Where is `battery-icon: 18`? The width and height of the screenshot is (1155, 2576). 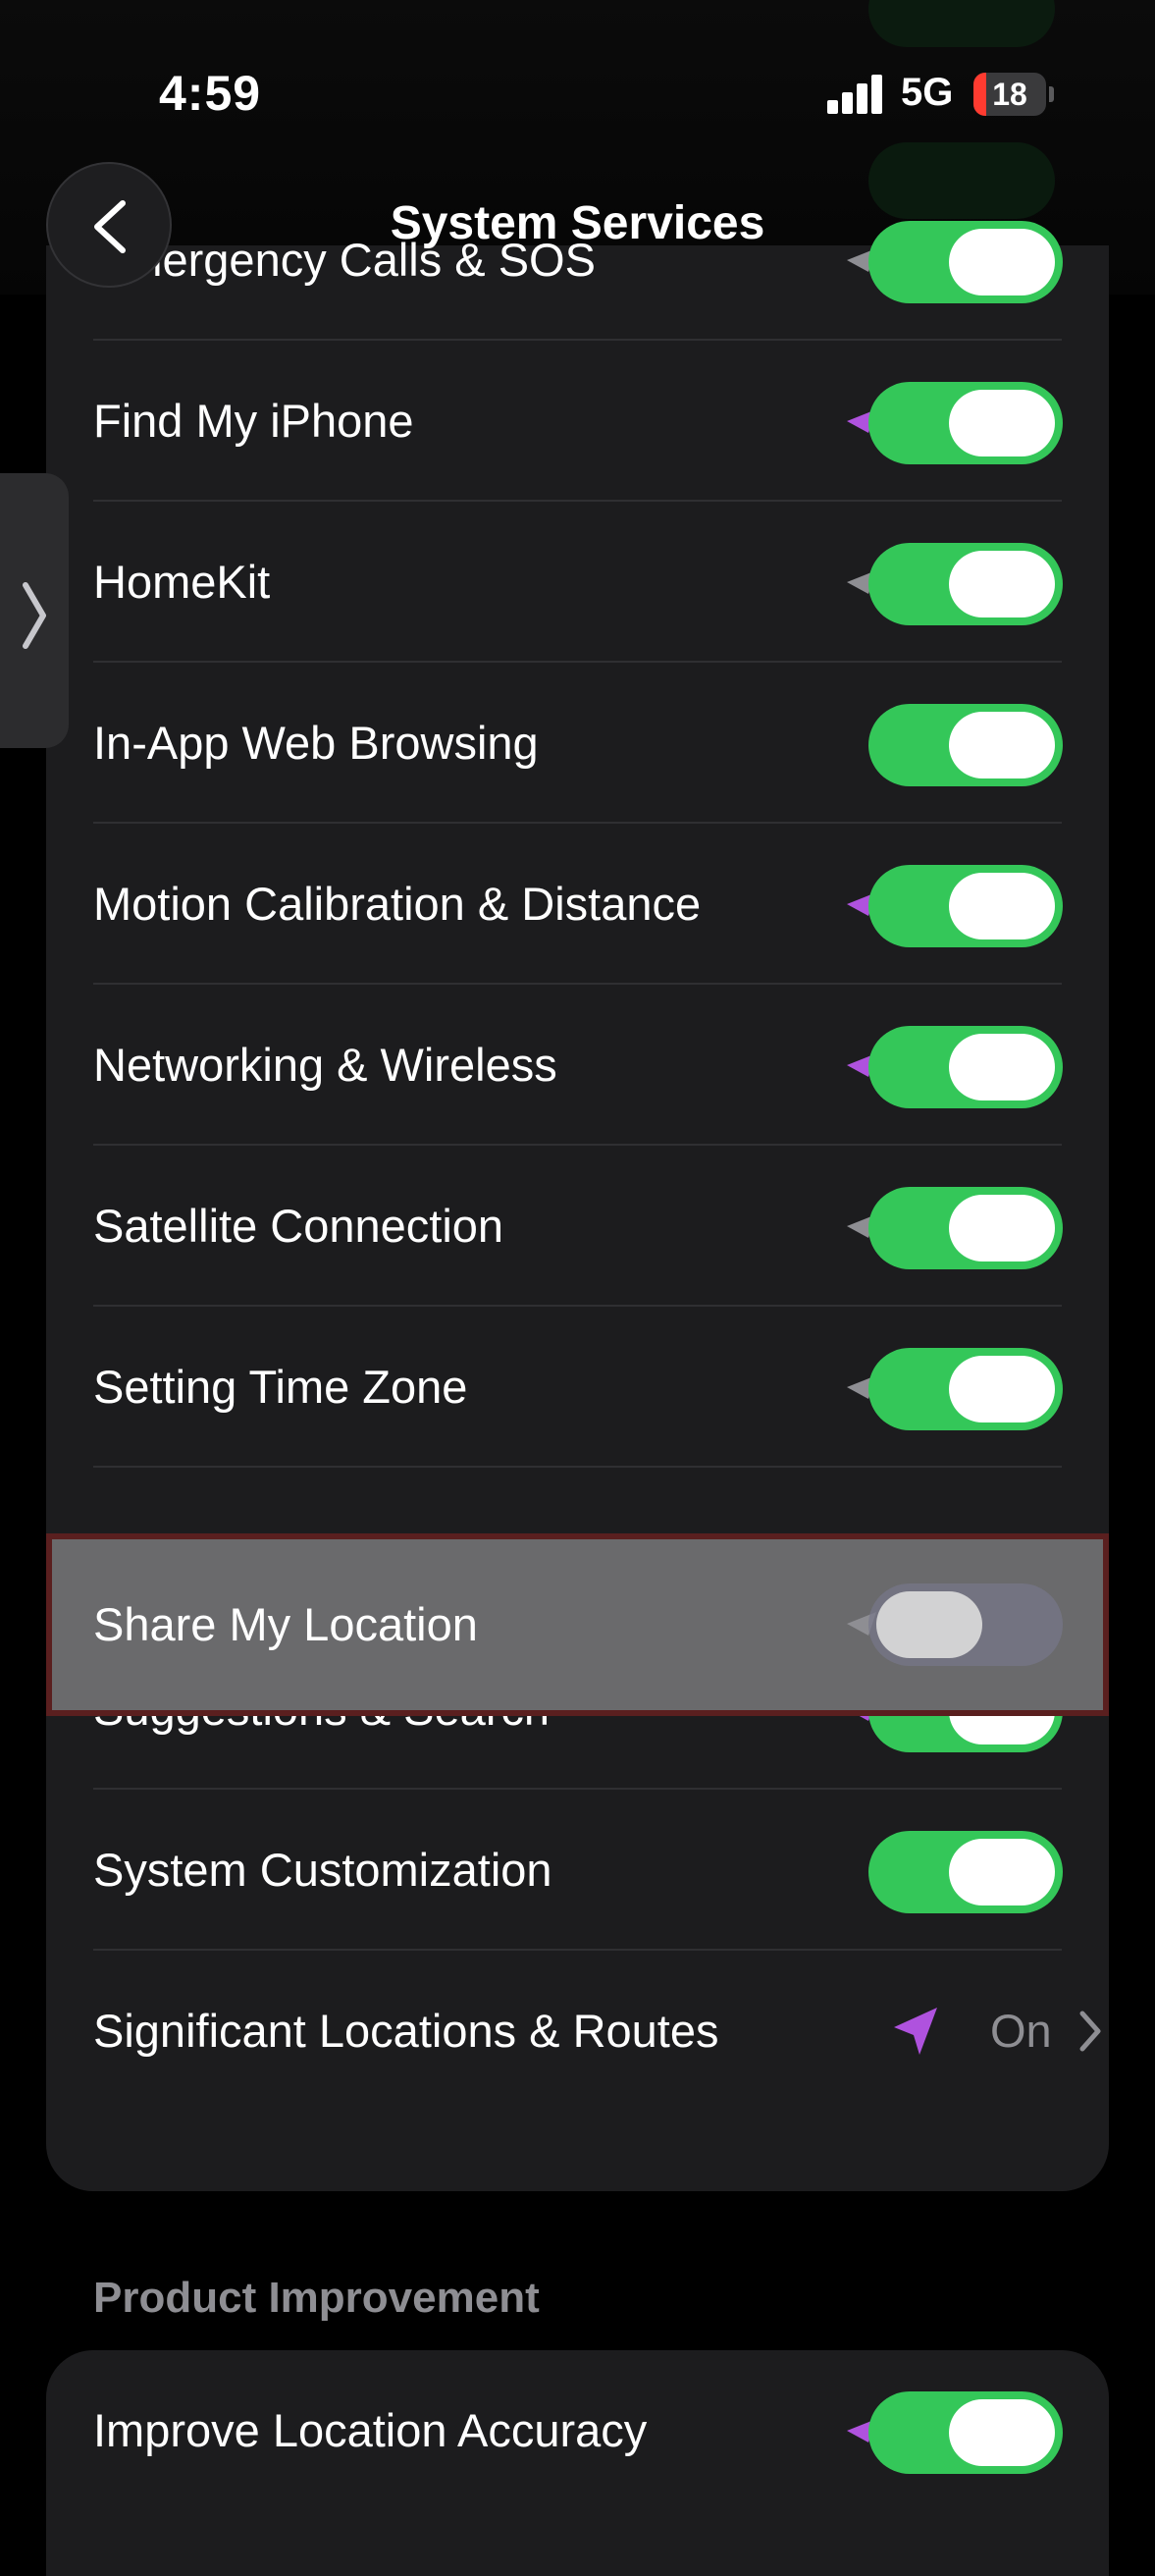 battery-icon: 18 is located at coordinates (1009, 94).